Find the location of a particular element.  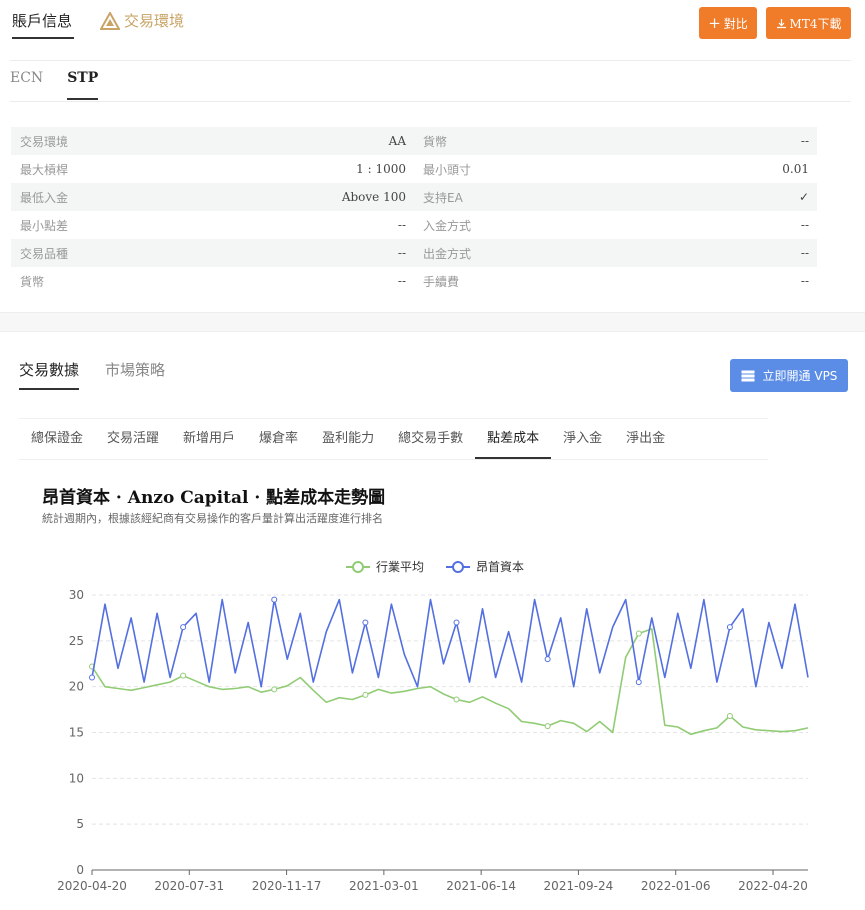

spec-label: 最小頭寸 is located at coordinates (447, 169).